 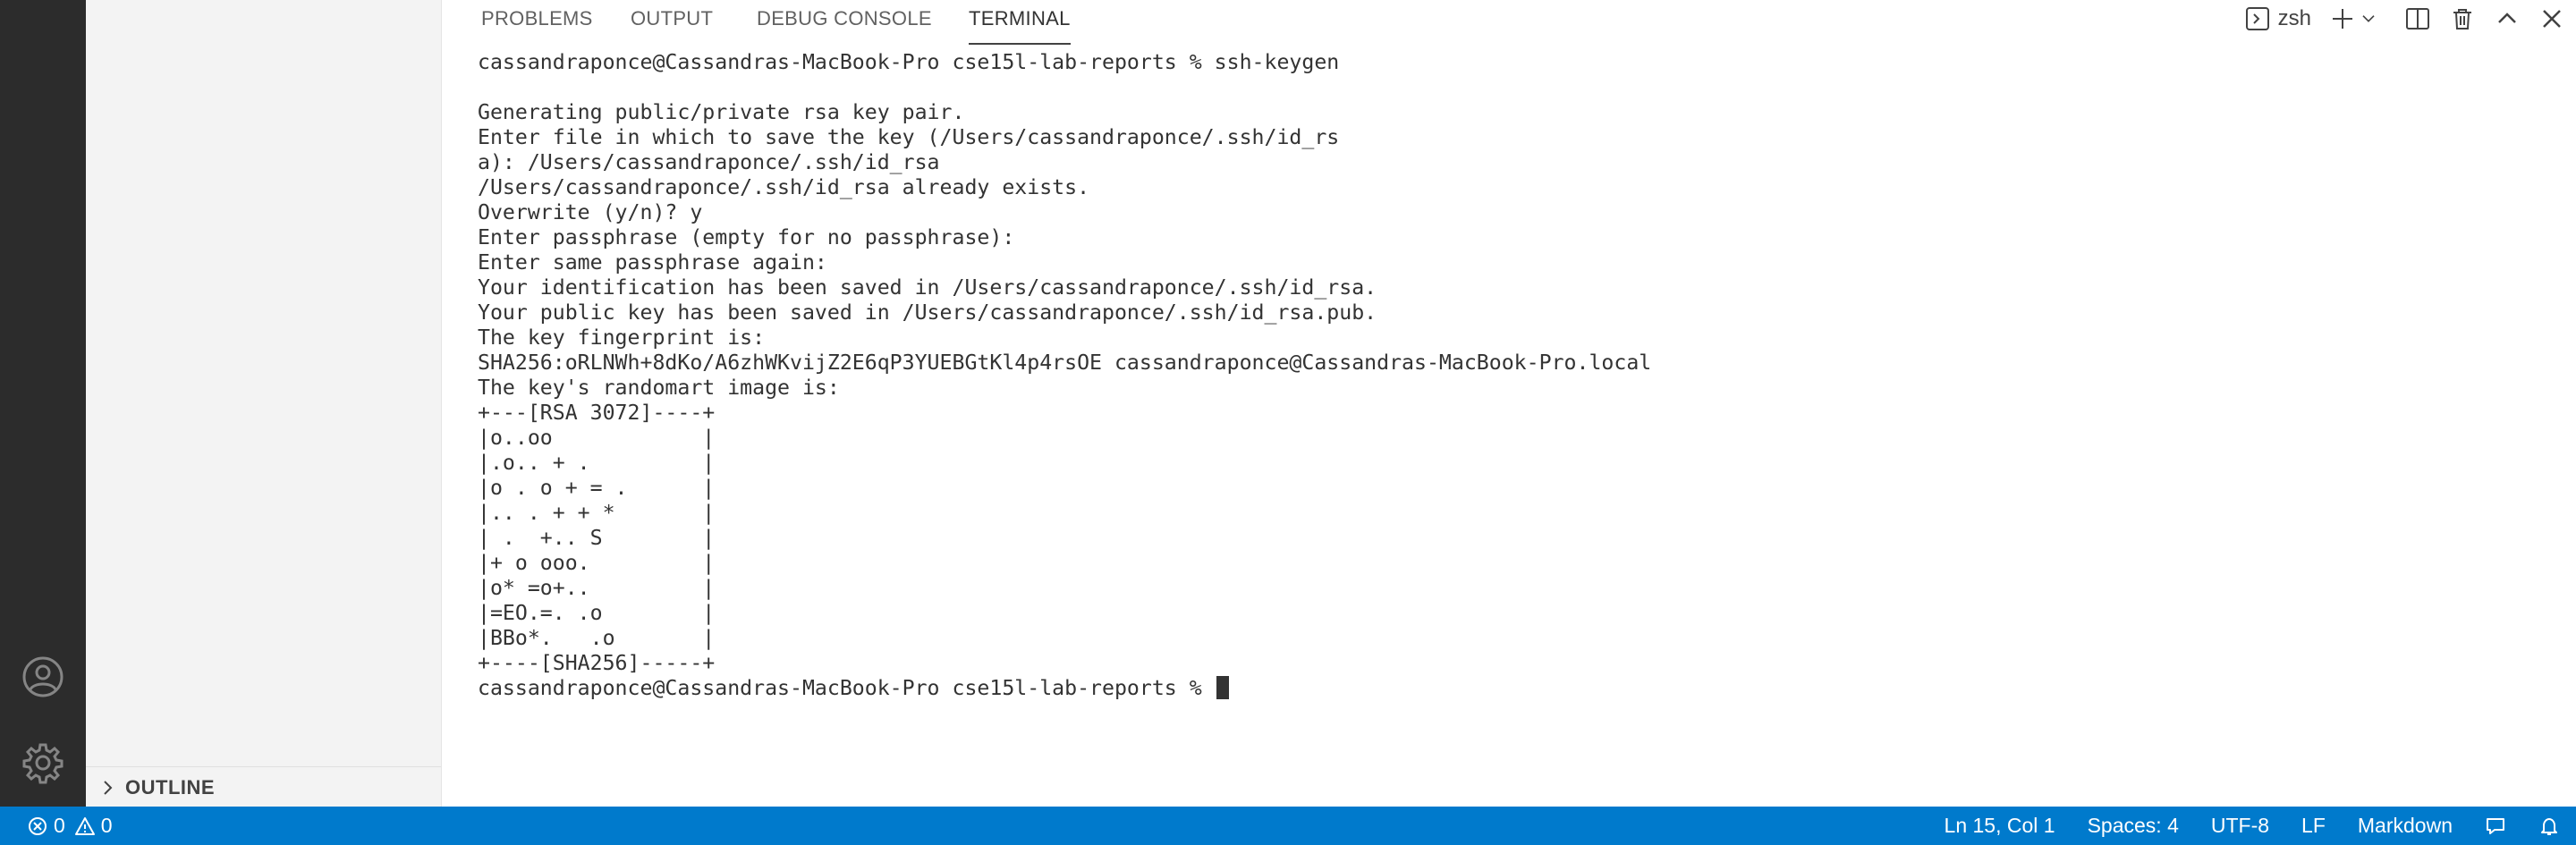 I want to click on warning-count: 0, so click(x=106, y=825).